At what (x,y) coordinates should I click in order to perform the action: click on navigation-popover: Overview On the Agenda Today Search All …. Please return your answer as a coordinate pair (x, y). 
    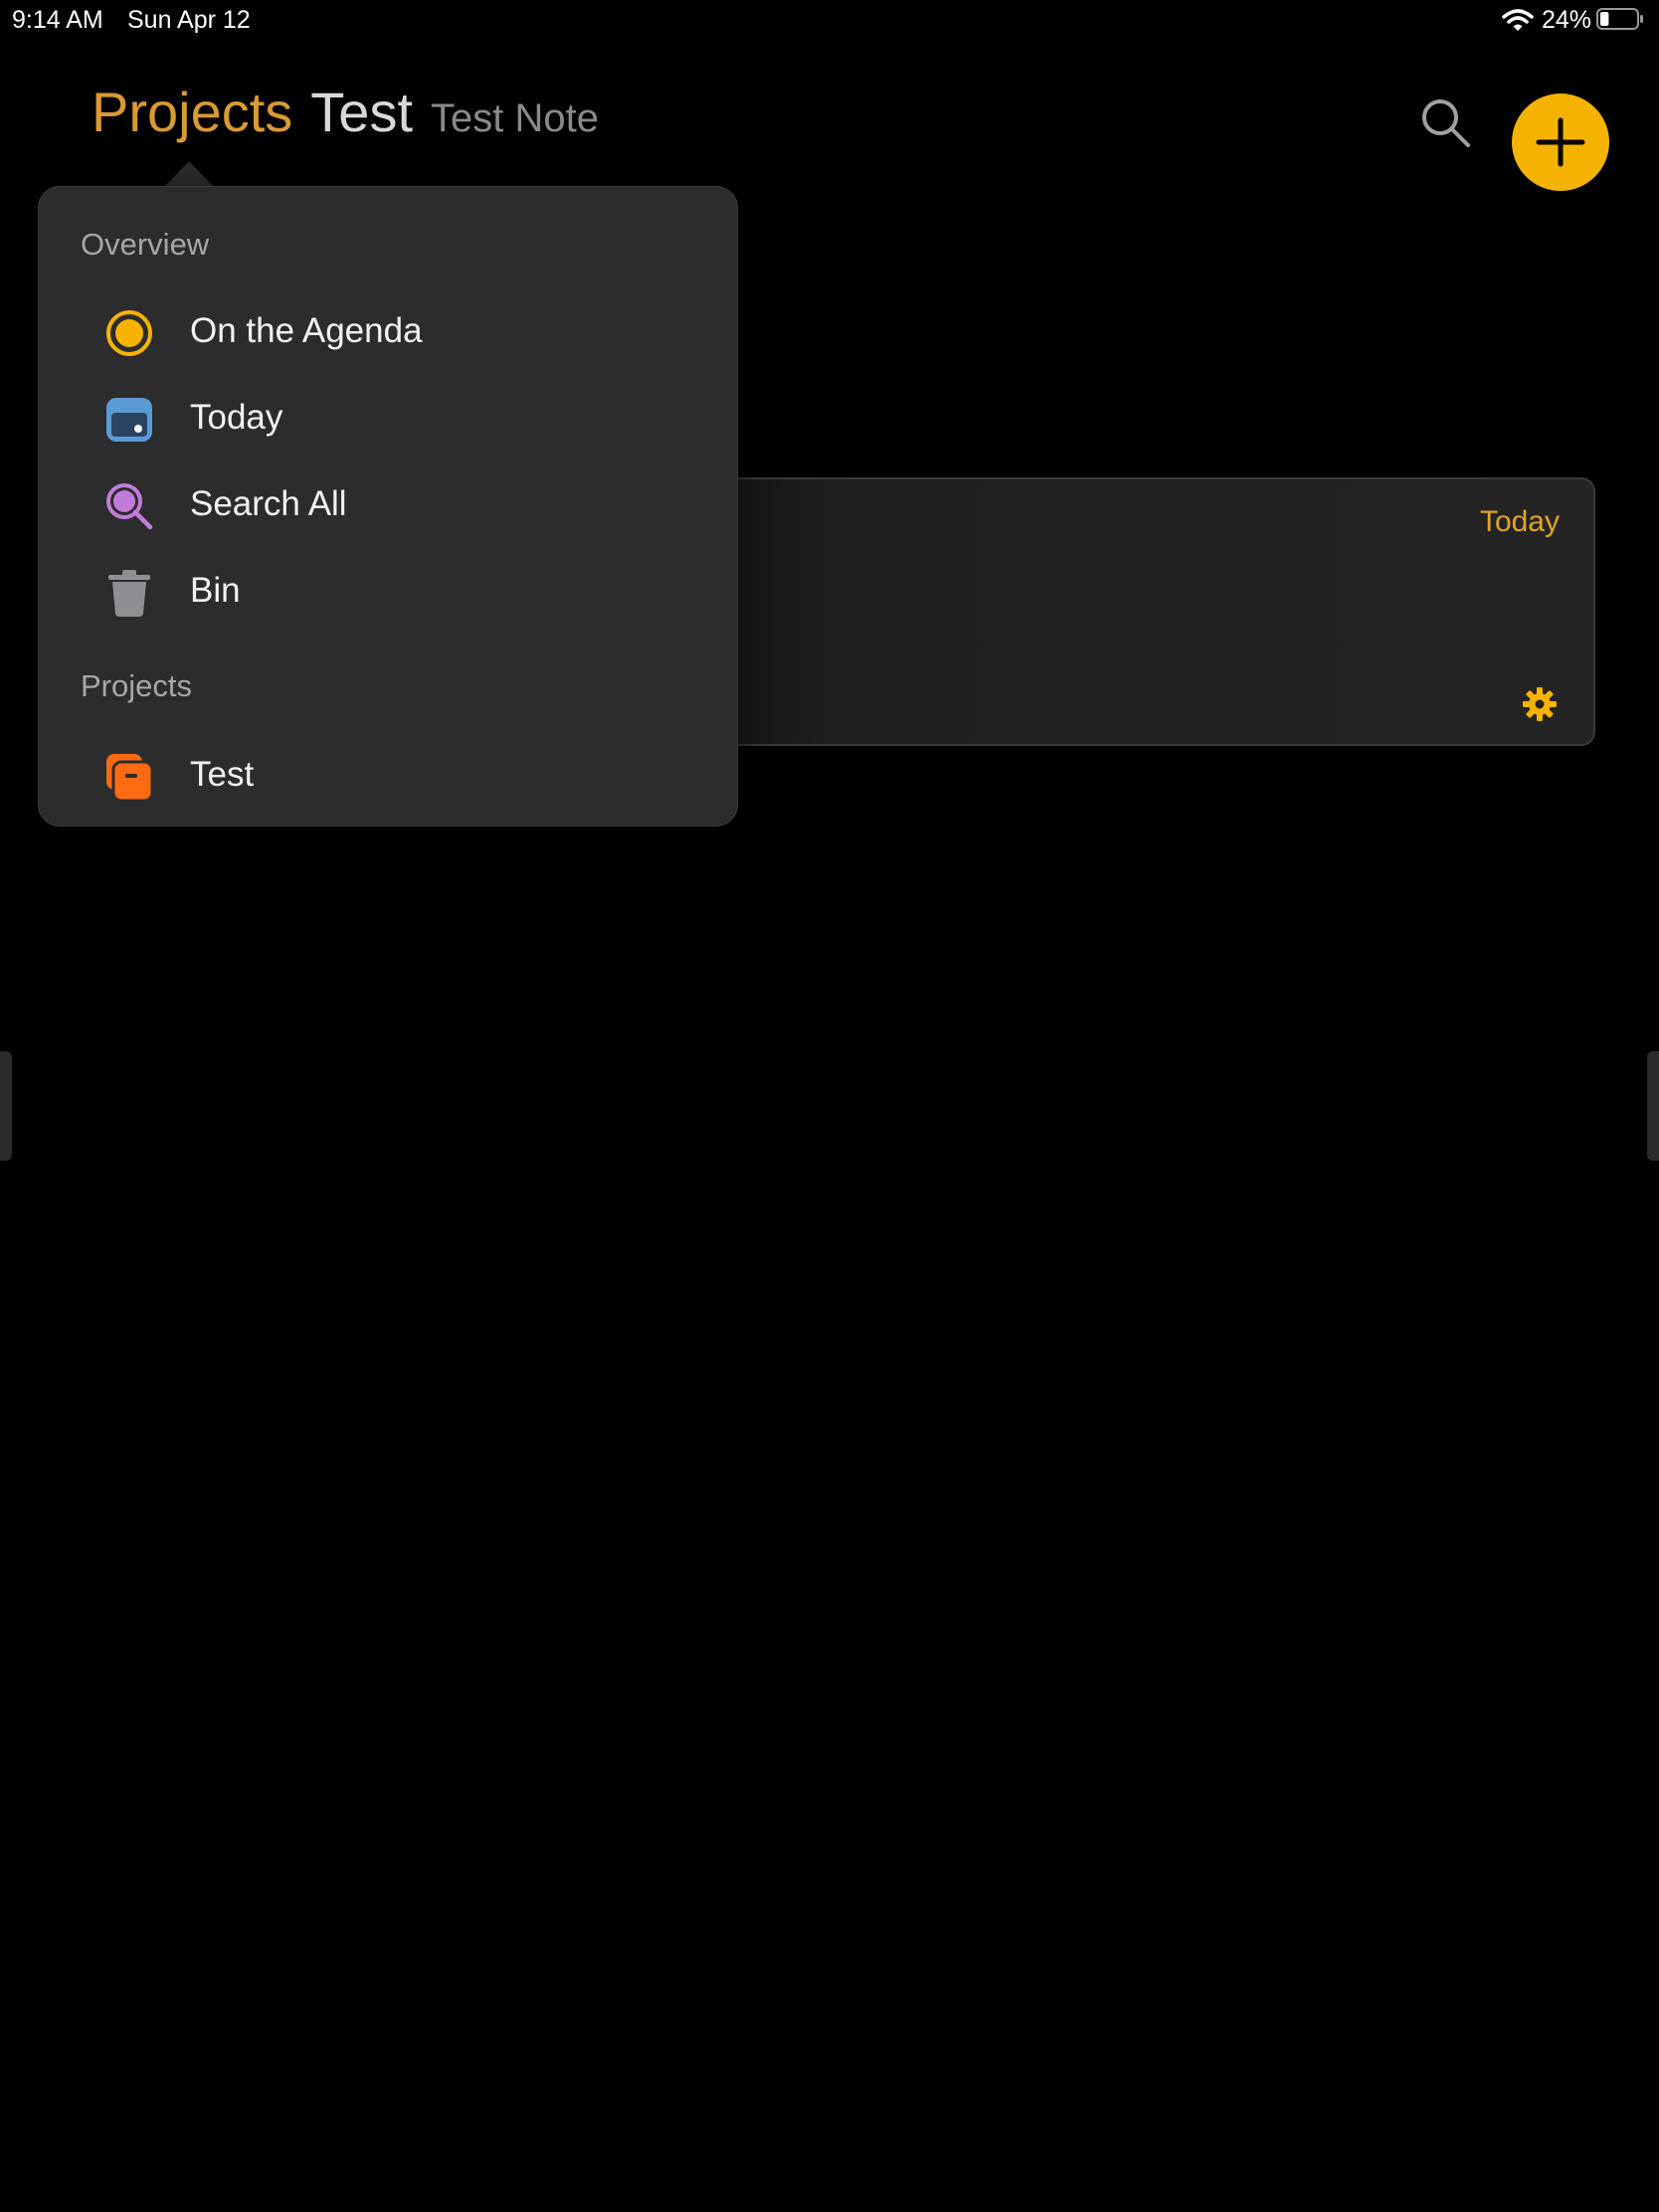
    Looking at the image, I should click on (388, 506).